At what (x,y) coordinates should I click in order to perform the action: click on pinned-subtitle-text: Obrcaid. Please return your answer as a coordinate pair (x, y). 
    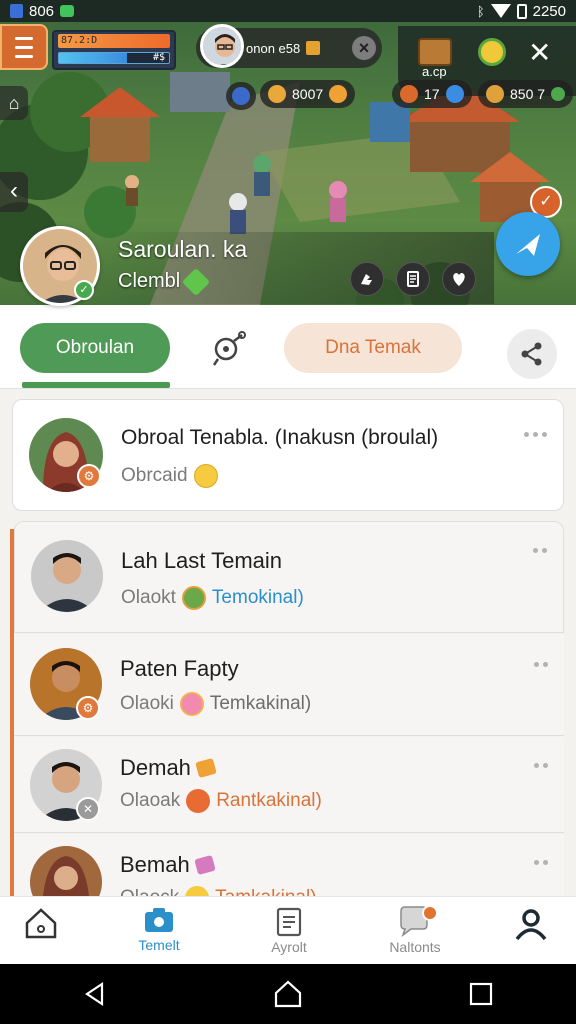
    Looking at the image, I should click on (154, 475).